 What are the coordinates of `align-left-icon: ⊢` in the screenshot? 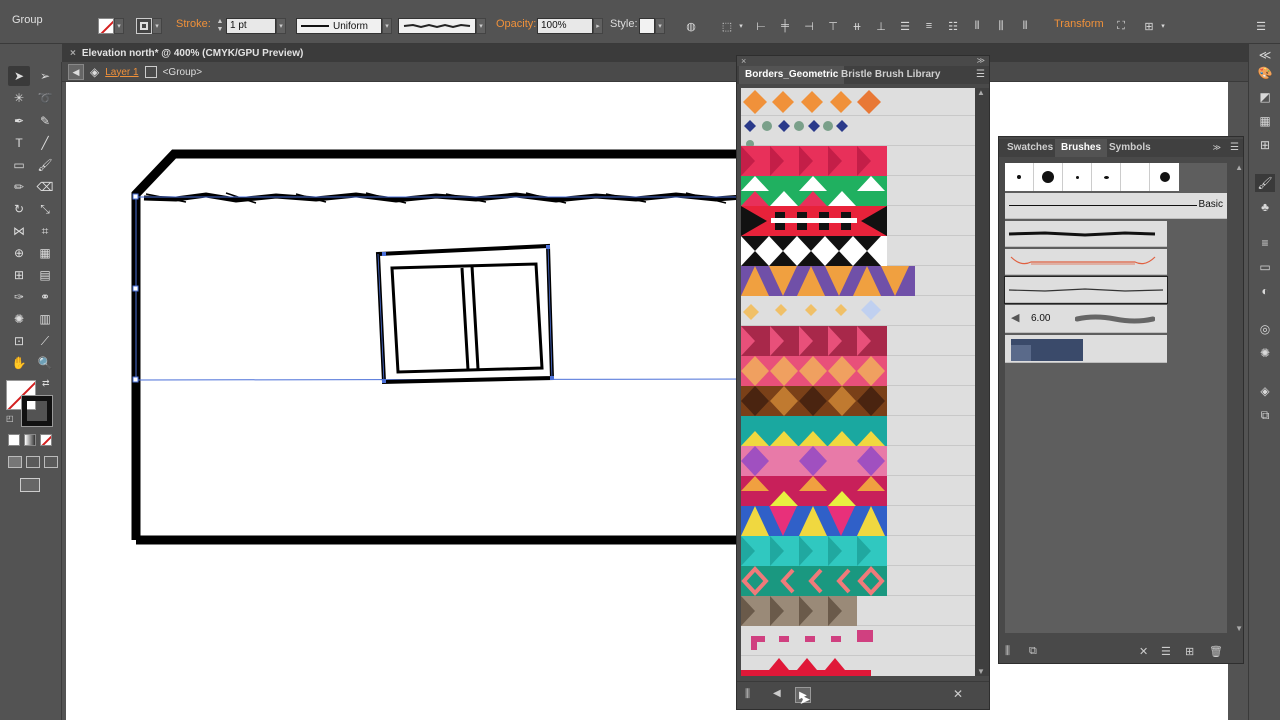 It's located at (761, 26).